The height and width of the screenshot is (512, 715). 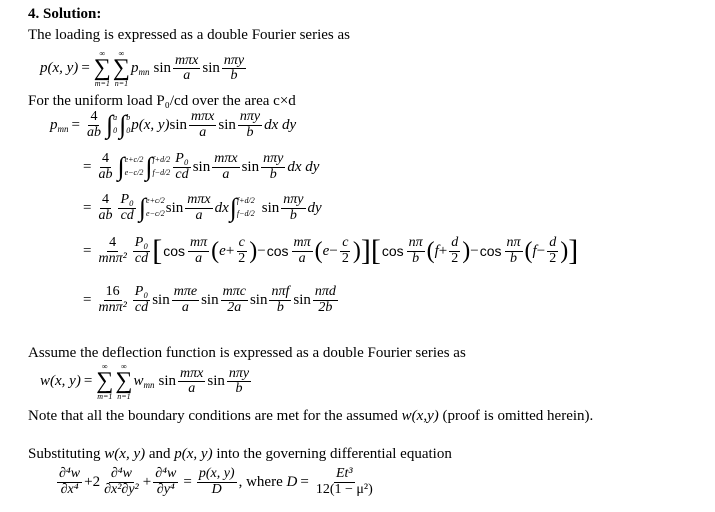 I want to click on substituting-suffix: into the governing differential equation, so click(x=332, y=454).